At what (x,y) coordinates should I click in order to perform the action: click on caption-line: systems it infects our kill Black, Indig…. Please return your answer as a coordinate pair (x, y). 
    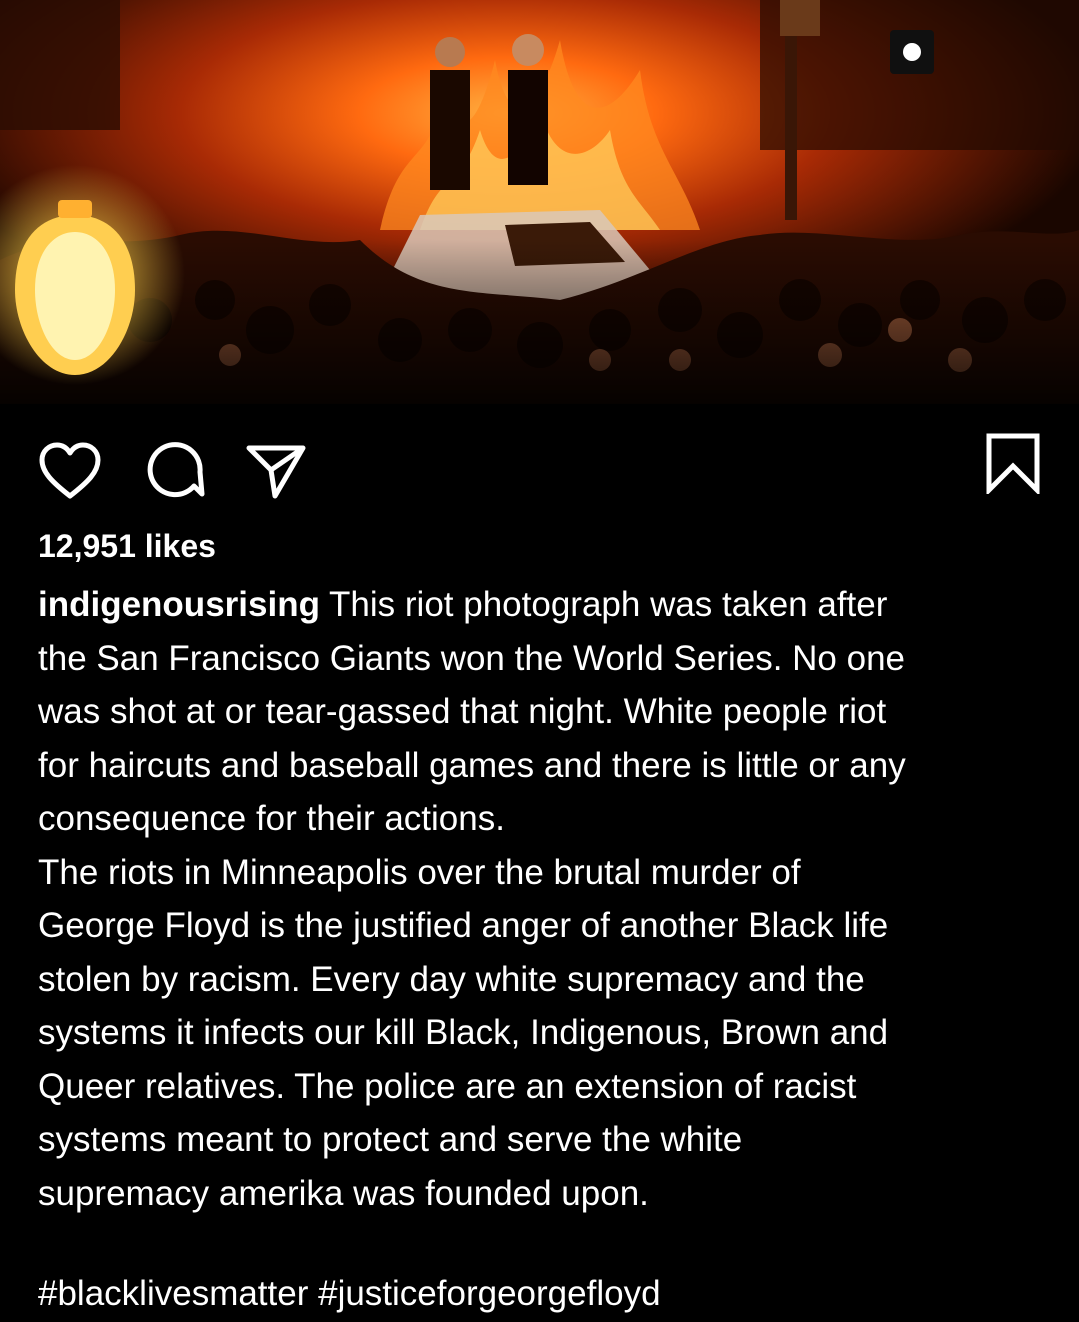
    Looking at the image, I should click on (463, 1032).